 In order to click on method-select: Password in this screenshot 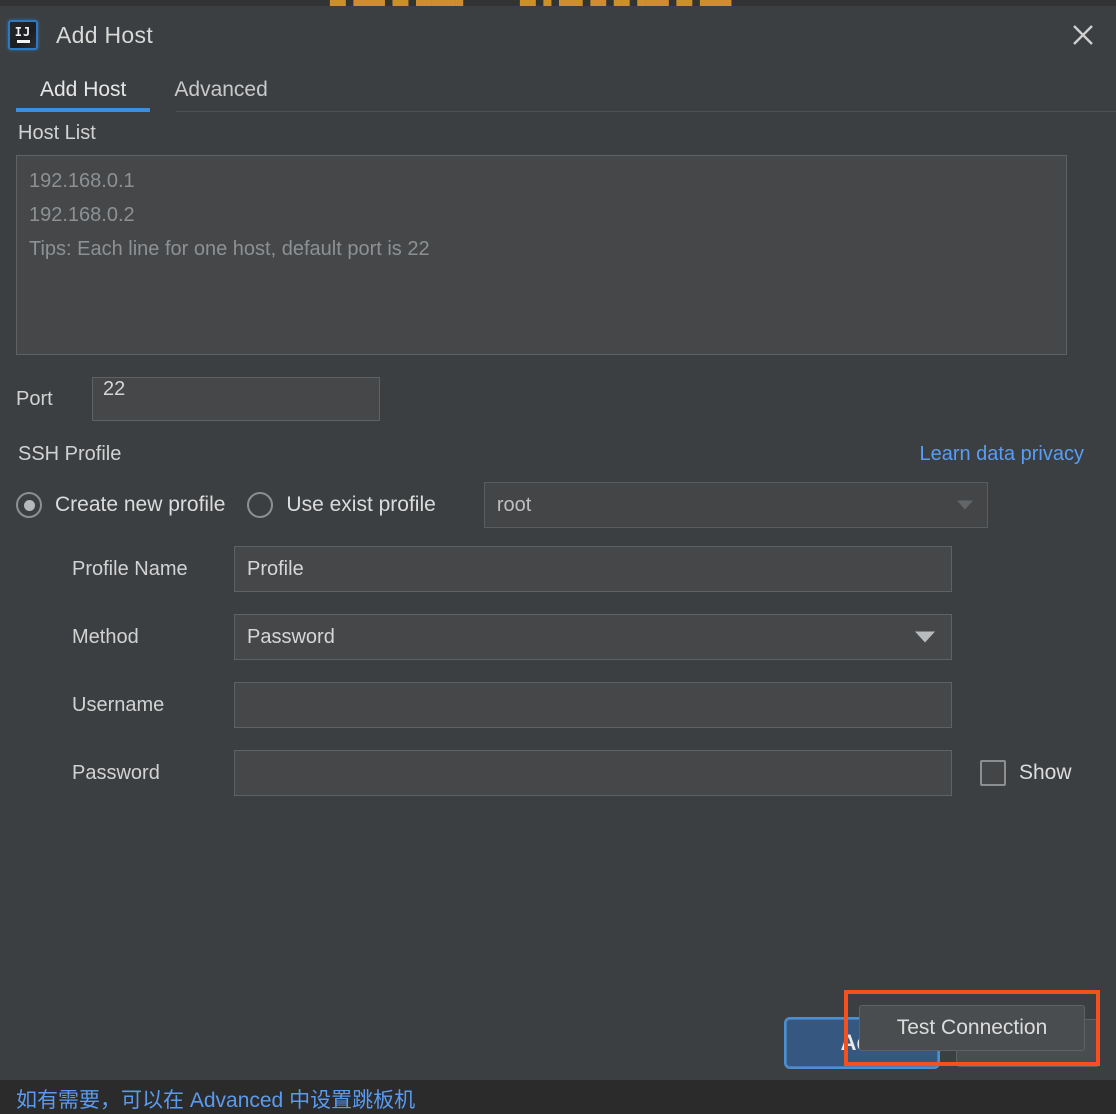, I will do `click(593, 637)`.